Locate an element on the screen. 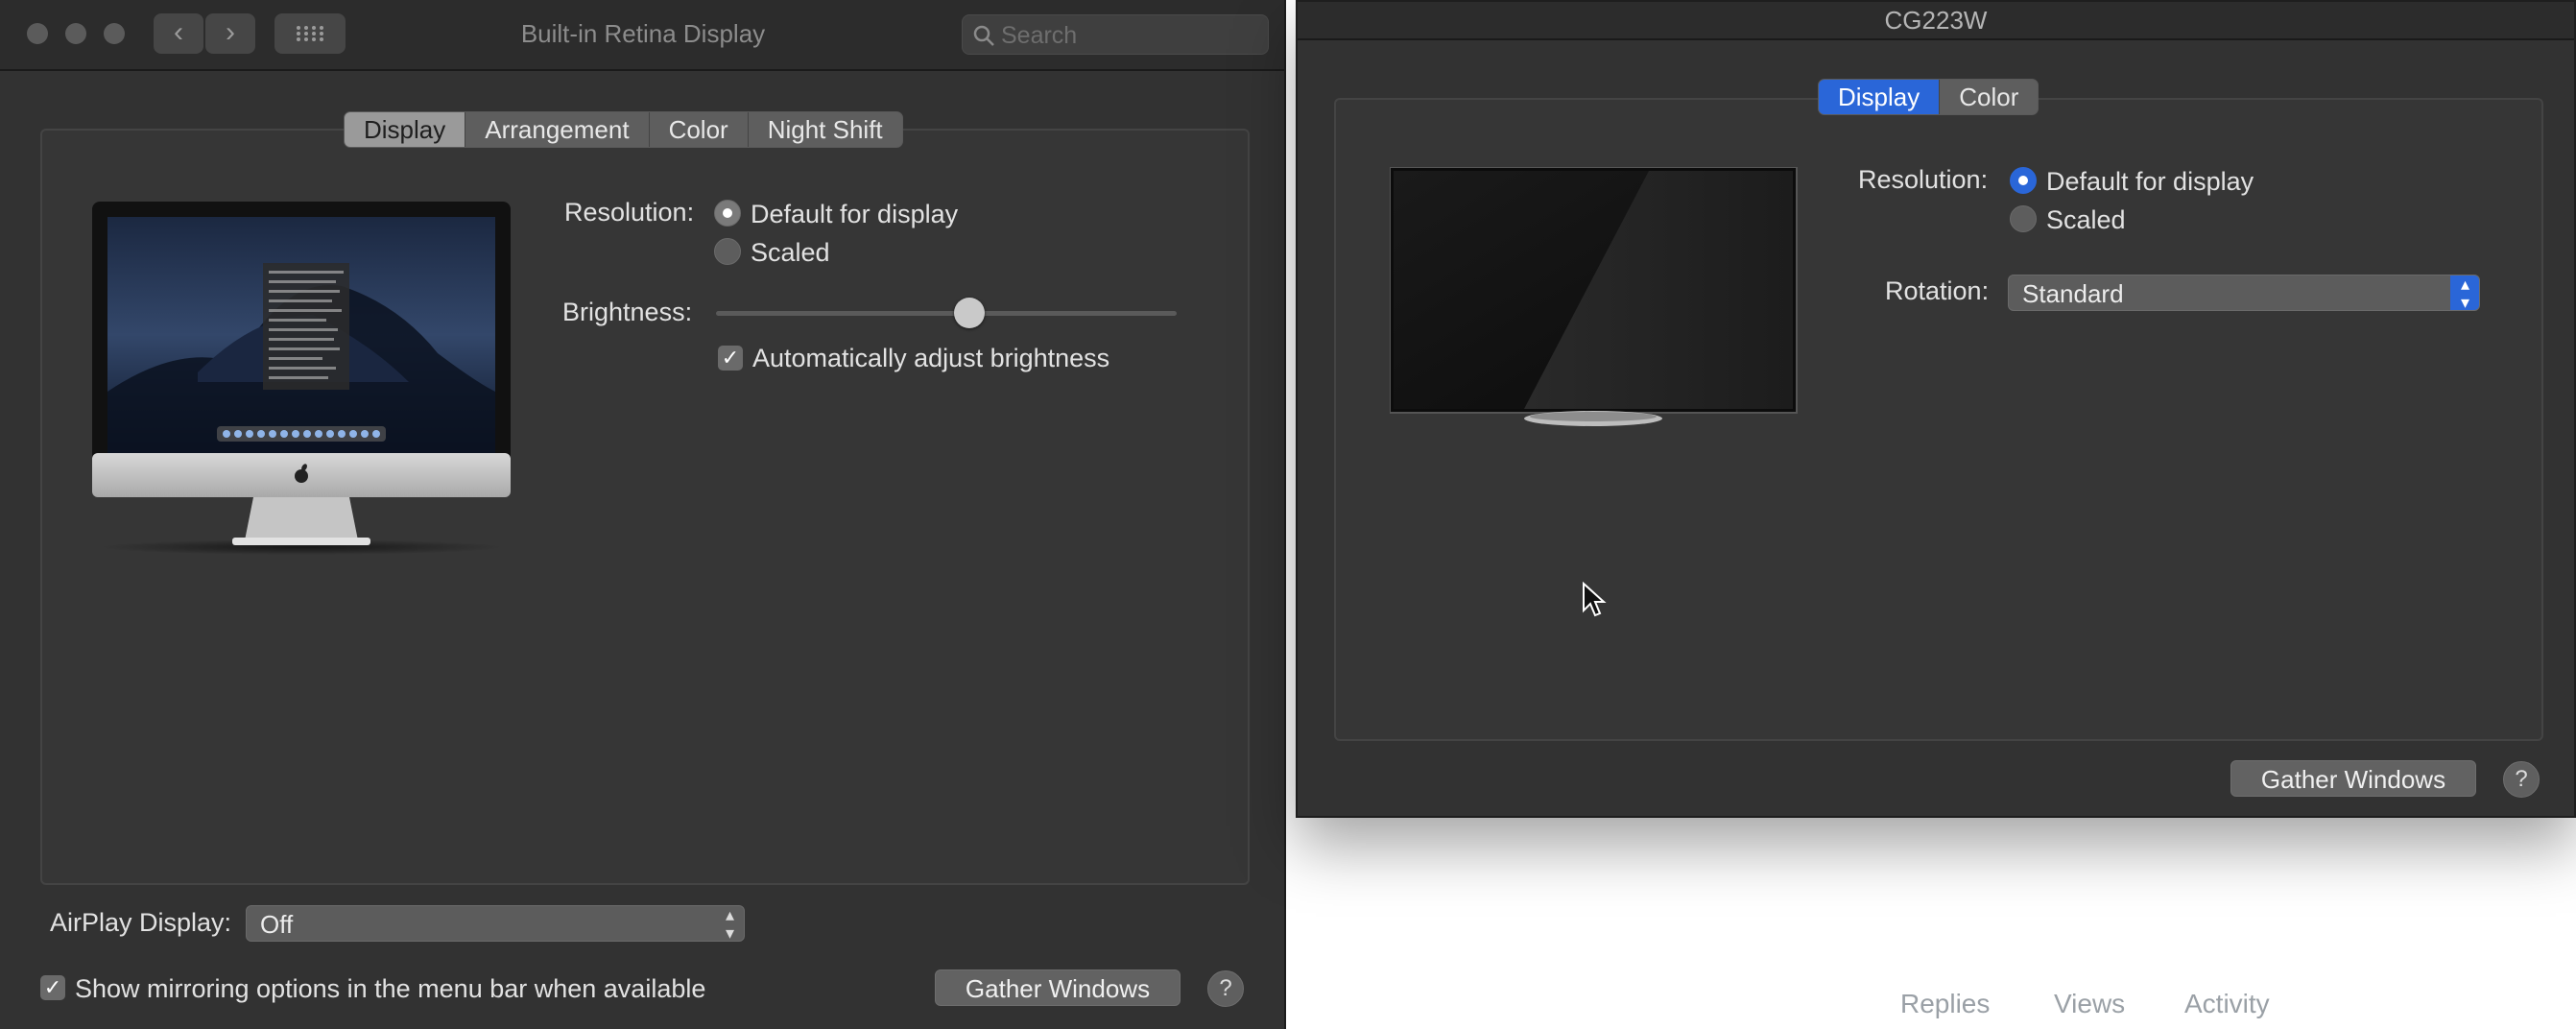 This screenshot has height=1029, width=2576. chevron-right-icon: › is located at coordinates (230, 32).